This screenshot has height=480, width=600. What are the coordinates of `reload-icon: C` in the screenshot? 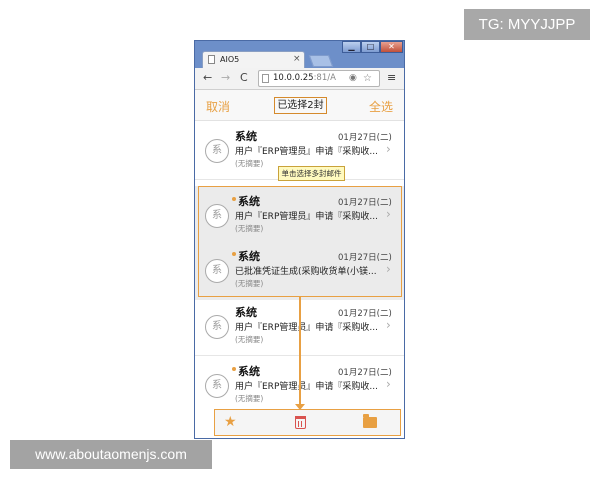 It's located at (244, 77).